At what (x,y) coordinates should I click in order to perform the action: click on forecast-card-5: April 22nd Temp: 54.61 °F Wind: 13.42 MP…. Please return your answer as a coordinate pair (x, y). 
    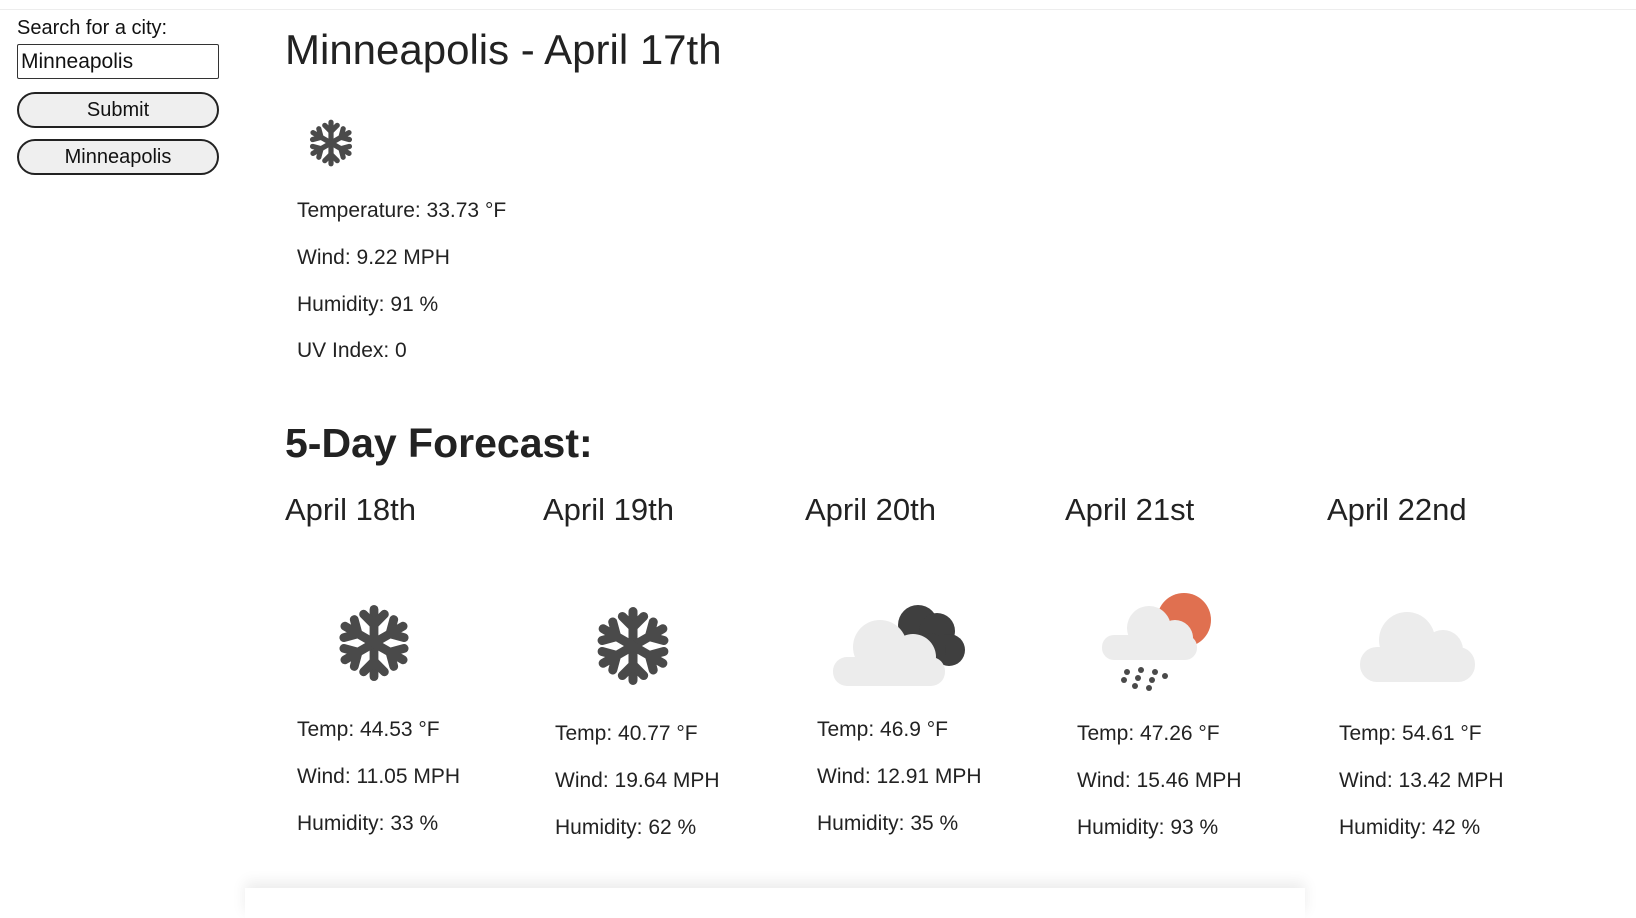
    Looking at the image, I should click on (1447, 685).